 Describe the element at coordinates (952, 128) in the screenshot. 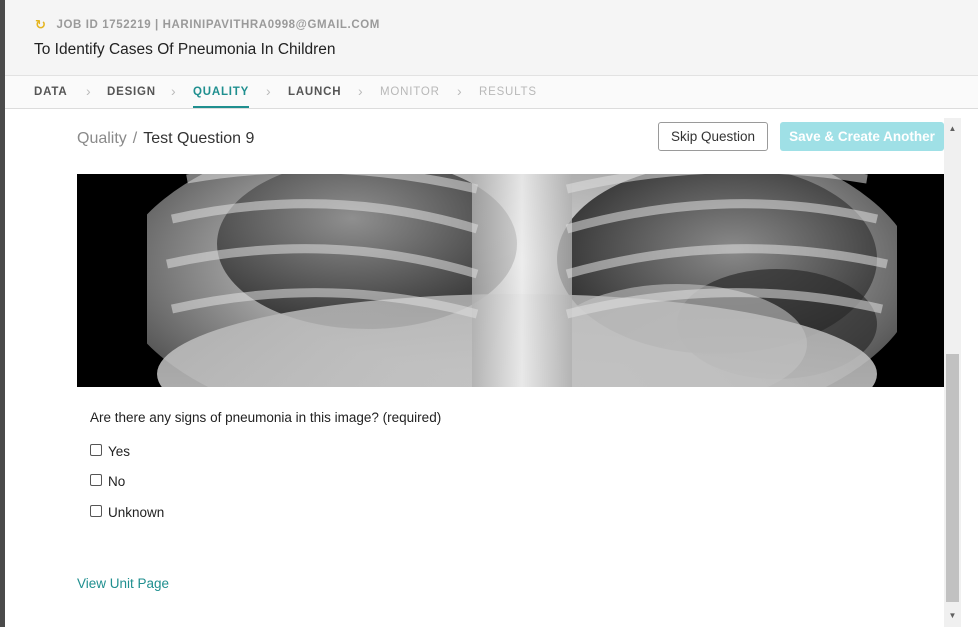

I see `scroll-up-arrow-icon: ▲` at that location.